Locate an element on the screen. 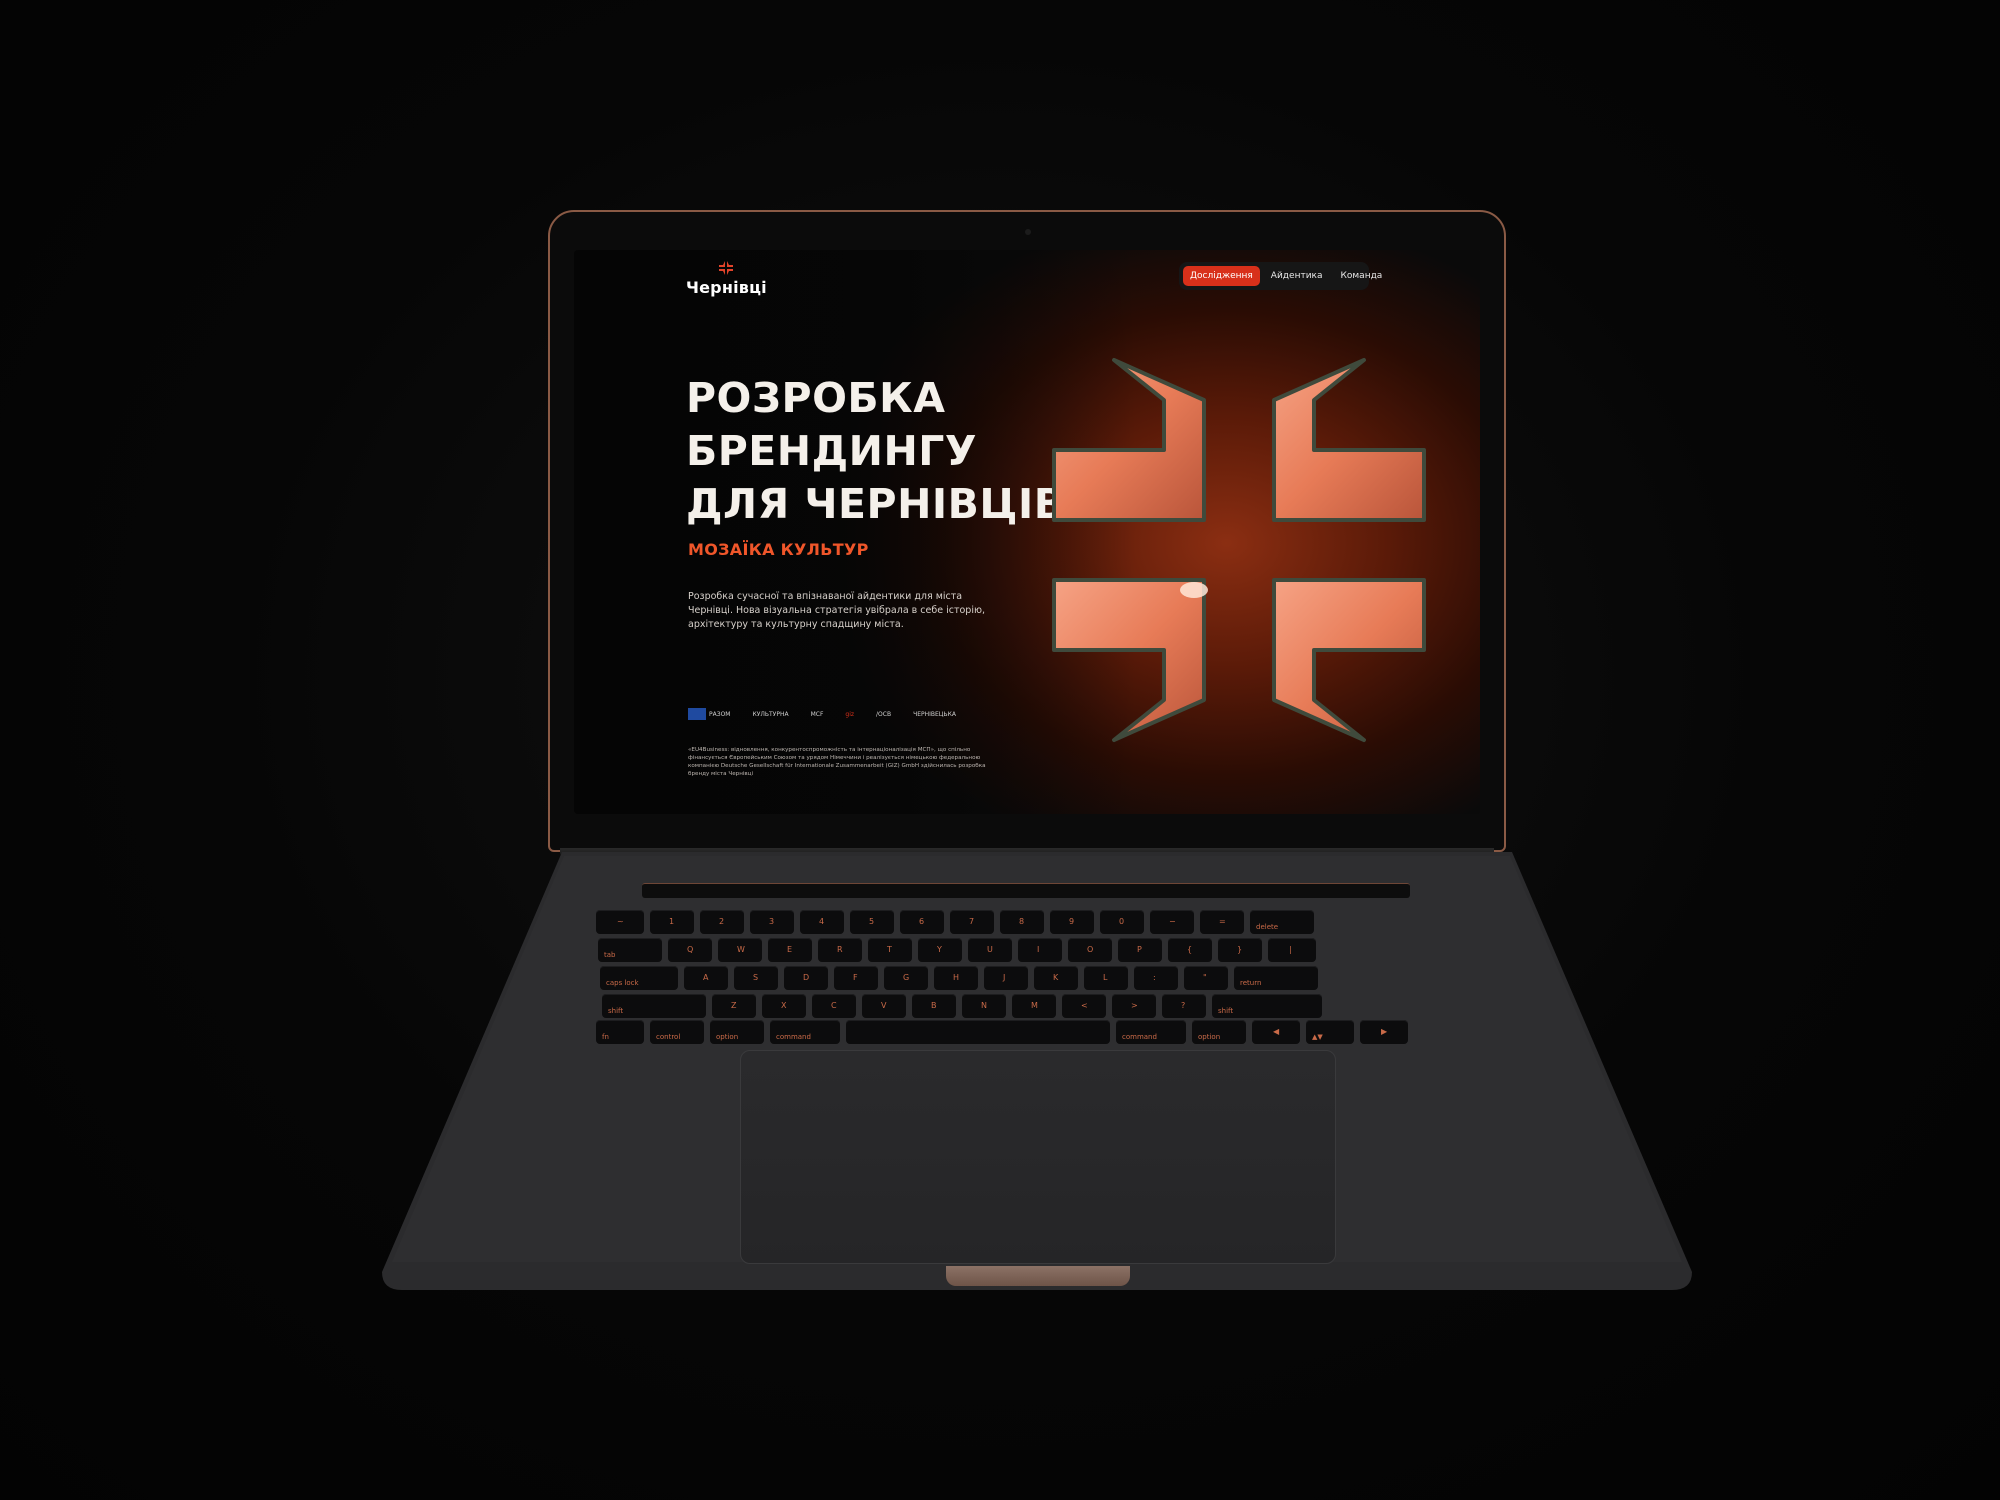  keyboard-key: S is located at coordinates (756, 978).